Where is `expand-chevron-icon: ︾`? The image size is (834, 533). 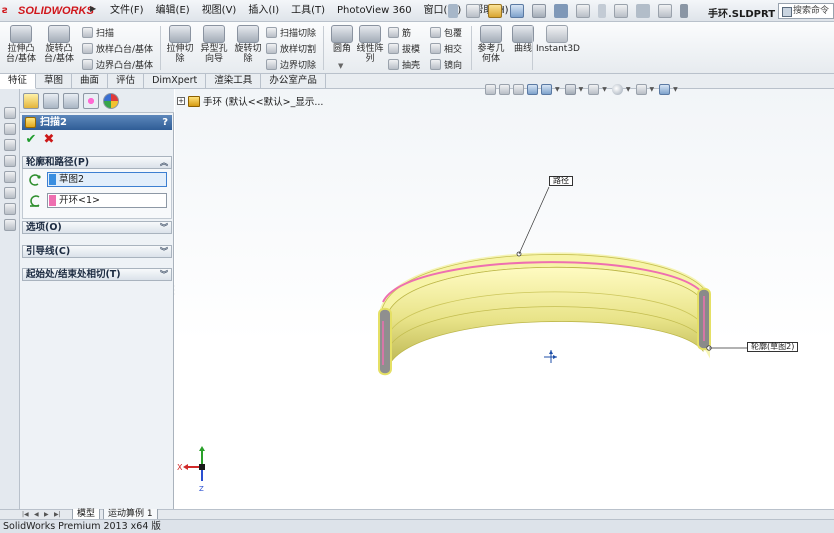
expand-chevron-icon: ︾ is located at coordinates (164, 251).